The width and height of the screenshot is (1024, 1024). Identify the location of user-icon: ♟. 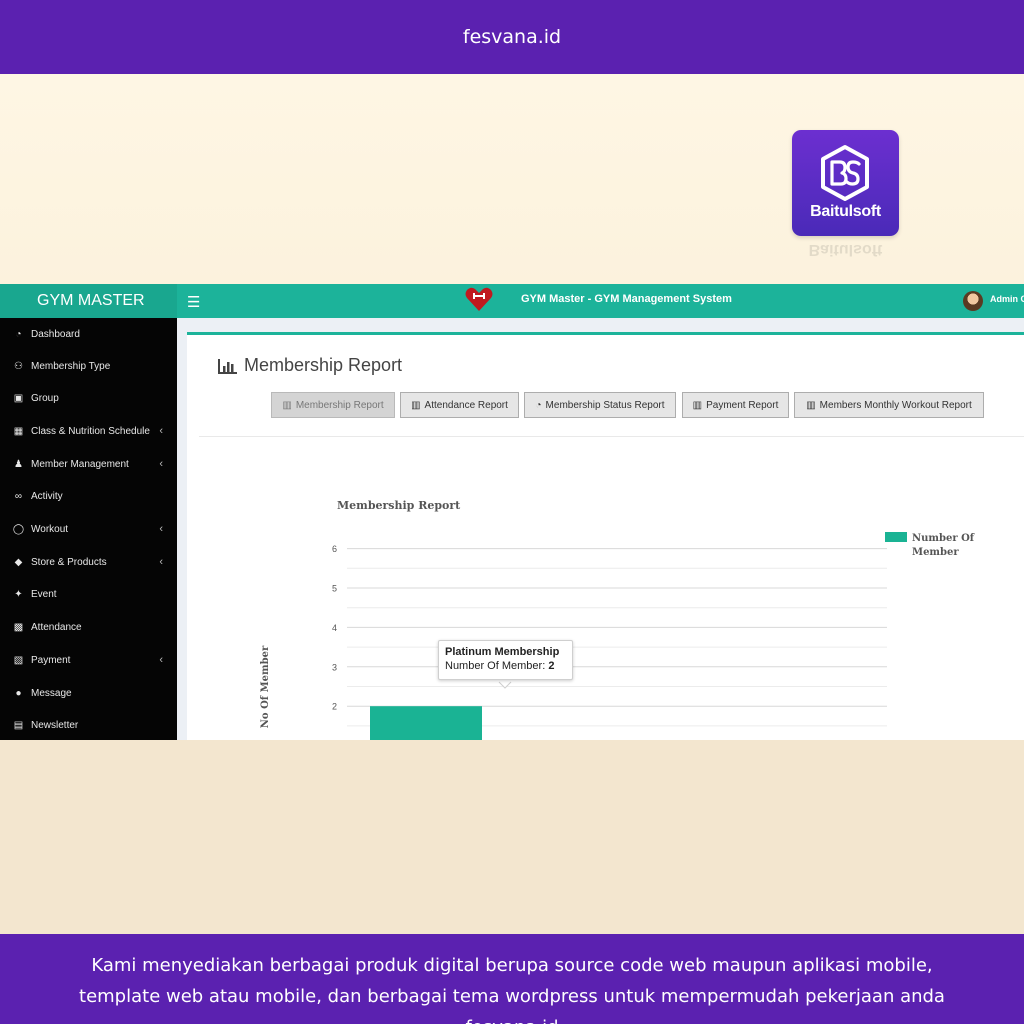
(18, 464).